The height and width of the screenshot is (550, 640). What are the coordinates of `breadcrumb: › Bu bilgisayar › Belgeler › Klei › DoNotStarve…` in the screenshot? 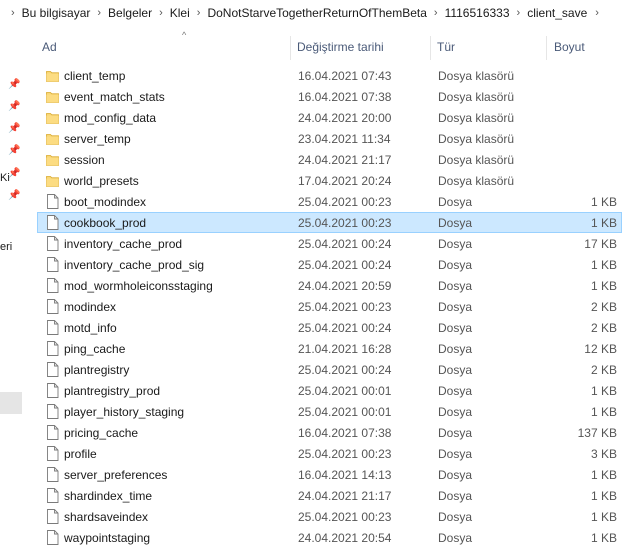 It's located at (320, 13).